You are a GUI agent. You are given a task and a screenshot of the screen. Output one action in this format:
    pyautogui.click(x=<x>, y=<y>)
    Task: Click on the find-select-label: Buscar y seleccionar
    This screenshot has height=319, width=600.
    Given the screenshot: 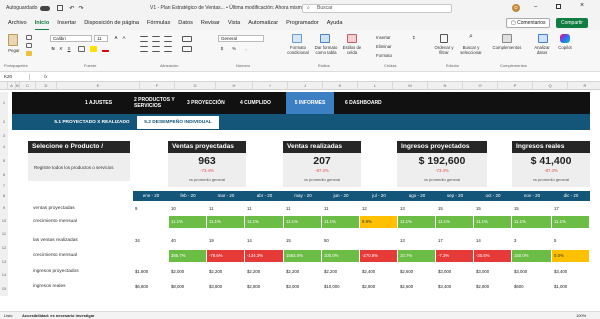 What is the action you would take?
    pyautogui.click(x=471, y=50)
    